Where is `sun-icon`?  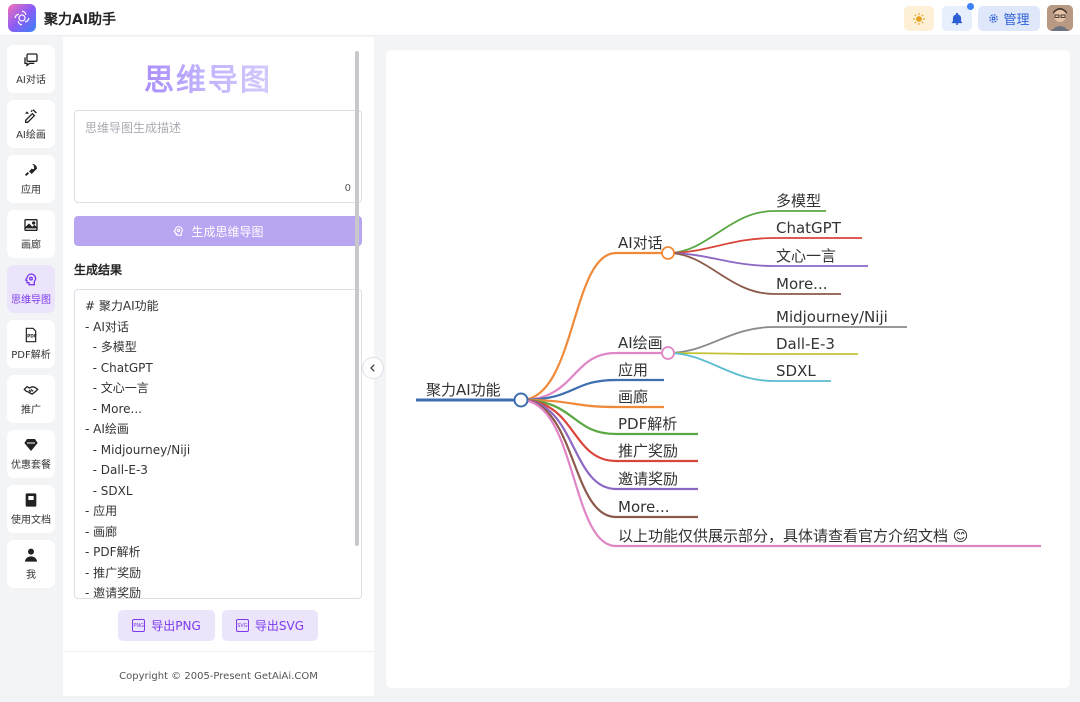
sun-icon is located at coordinates (919, 18).